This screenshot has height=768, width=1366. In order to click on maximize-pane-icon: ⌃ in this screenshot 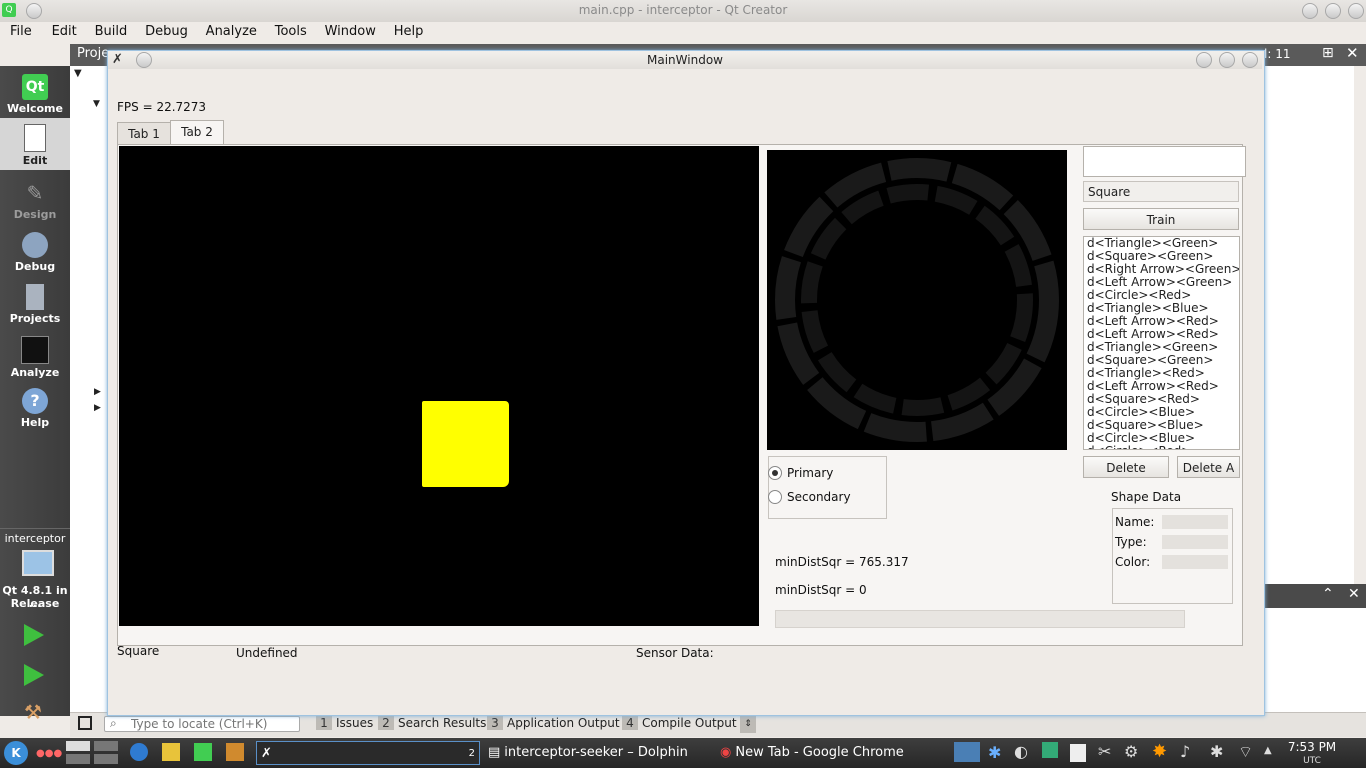, I will do `click(1328, 594)`.